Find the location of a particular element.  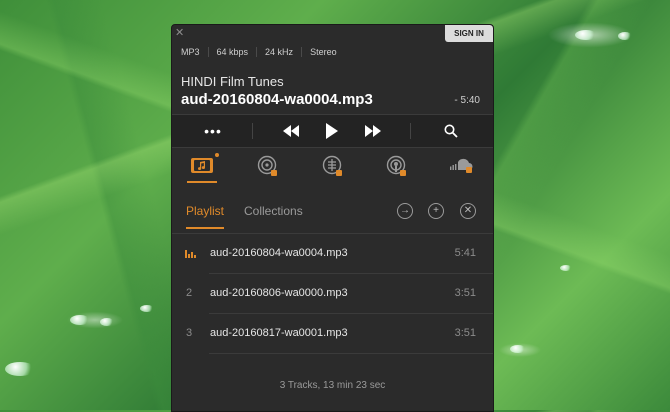

previous-track-button is located at coordinates (291, 131).